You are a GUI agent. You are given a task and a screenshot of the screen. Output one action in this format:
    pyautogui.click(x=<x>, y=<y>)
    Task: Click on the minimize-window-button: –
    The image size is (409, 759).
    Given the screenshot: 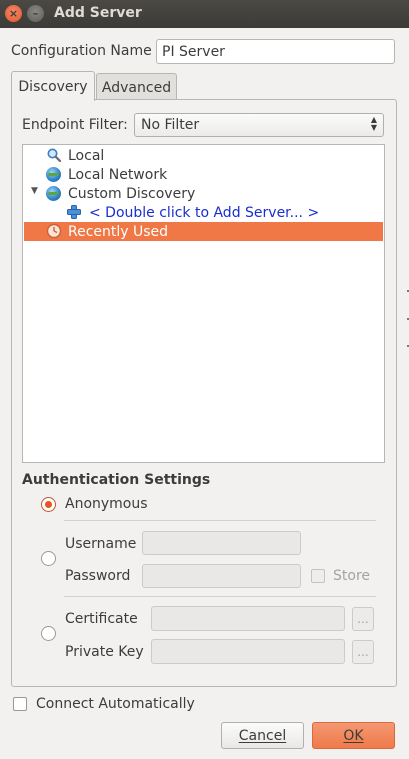 What is the action you would take?
    pyautogui.click(x=35, y=13)
    